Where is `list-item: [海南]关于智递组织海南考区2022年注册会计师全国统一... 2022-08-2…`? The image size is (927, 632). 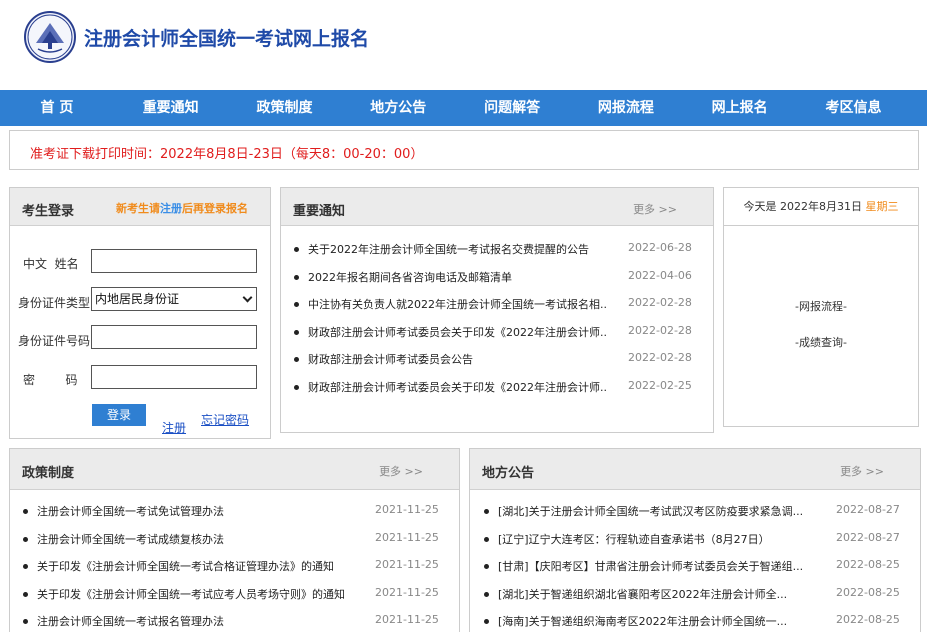
list-item: [海南]关于智递组织海南考区2022年注册会计师全国统一... 2022-08-2… is located at coordinates (695, 620).